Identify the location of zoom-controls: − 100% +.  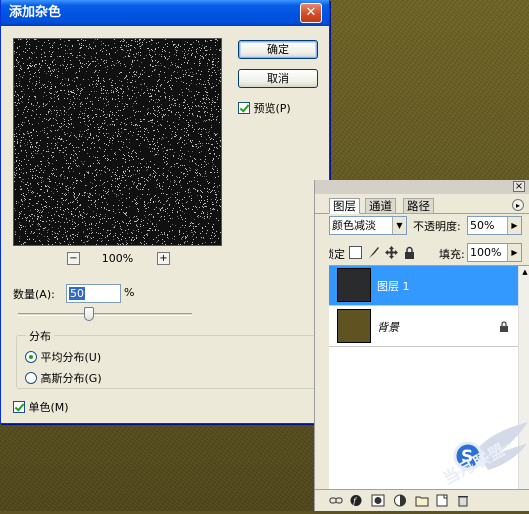
(117, 259).